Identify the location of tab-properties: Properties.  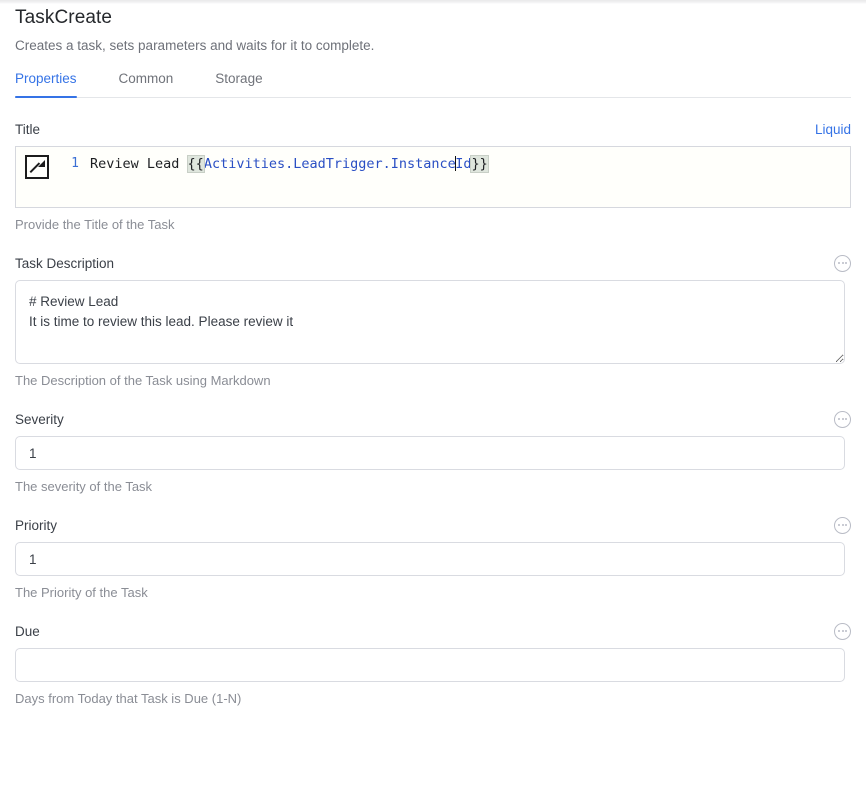
(46, 84).